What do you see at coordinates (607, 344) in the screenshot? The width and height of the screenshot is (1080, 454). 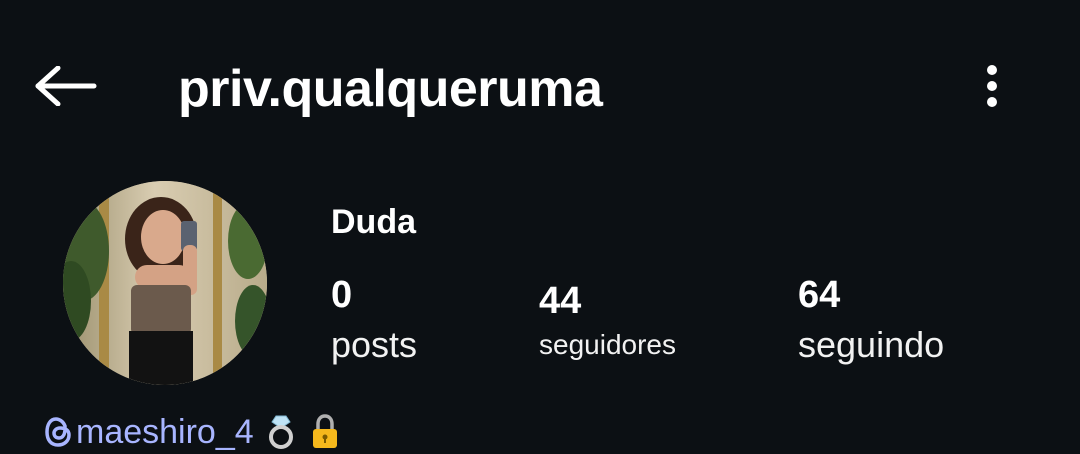 I see `followers-label: seguidores` at bounding box center [607, 344].